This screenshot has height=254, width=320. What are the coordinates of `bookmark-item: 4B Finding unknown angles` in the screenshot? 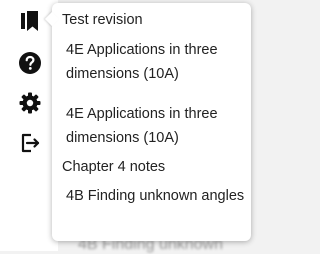 It's located at (156, 196).